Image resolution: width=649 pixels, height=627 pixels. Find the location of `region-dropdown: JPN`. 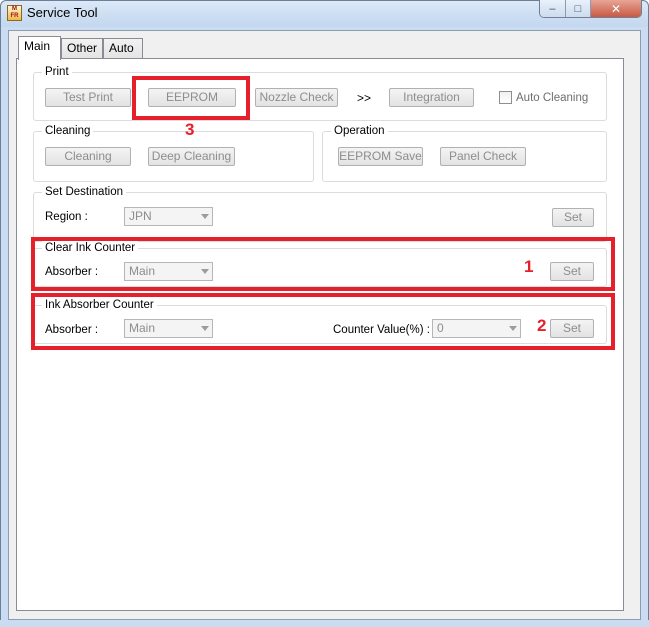

region-dropdown: JPN is located at coordinates (168, 216).